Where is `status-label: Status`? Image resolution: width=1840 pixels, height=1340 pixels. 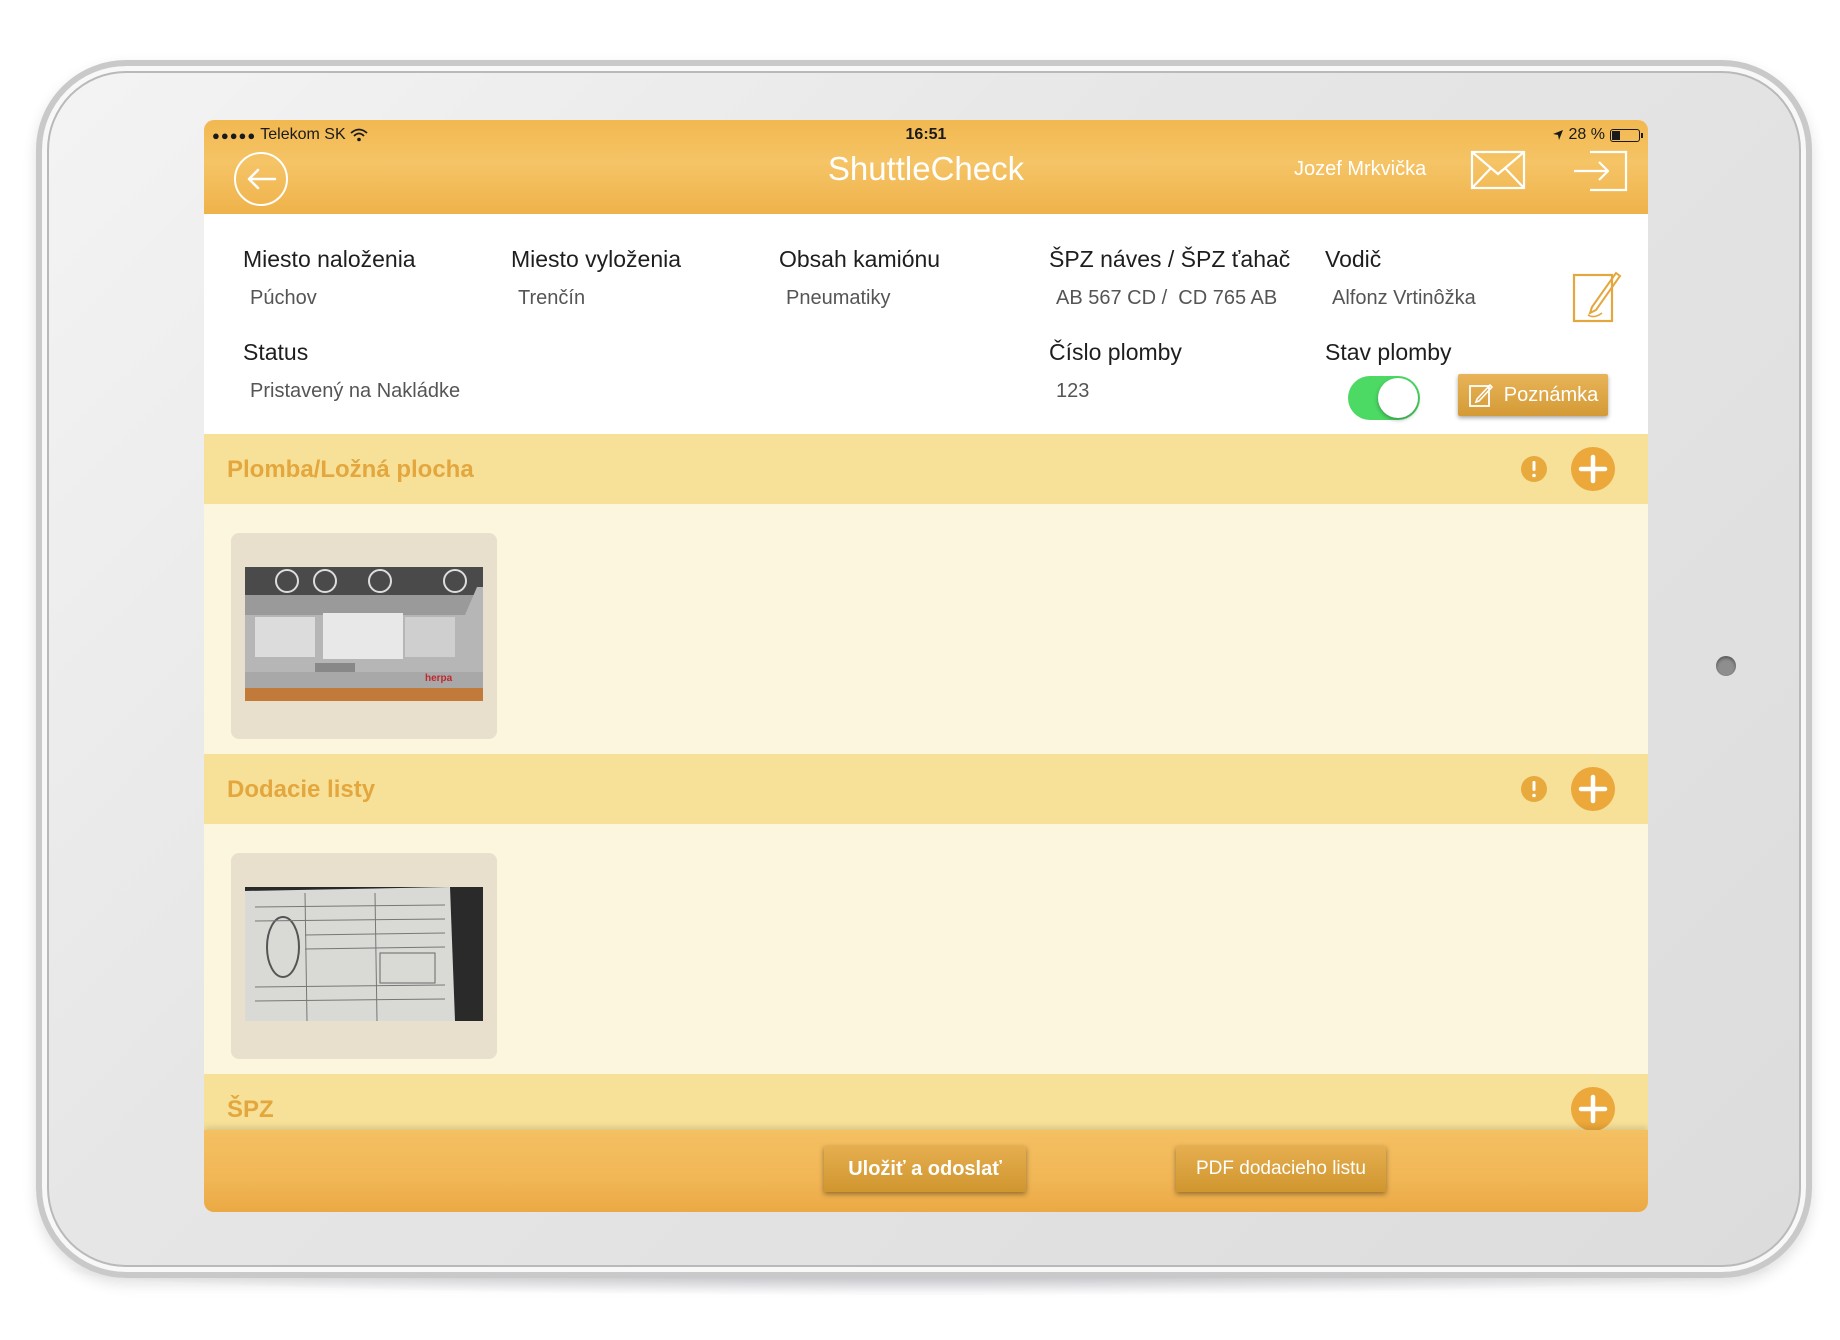 status-label: Status is located at coordinates (276, 352).